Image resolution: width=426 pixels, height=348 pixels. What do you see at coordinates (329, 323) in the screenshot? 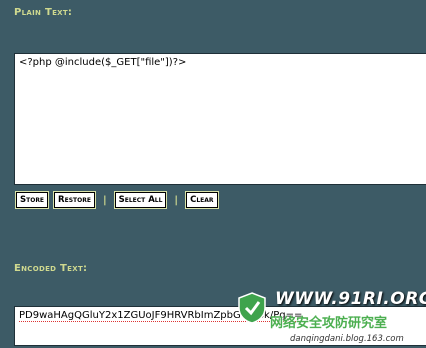
I see `watermark-chinese-text: 网络安全攻防研究室` at bounding box center [329, 323].